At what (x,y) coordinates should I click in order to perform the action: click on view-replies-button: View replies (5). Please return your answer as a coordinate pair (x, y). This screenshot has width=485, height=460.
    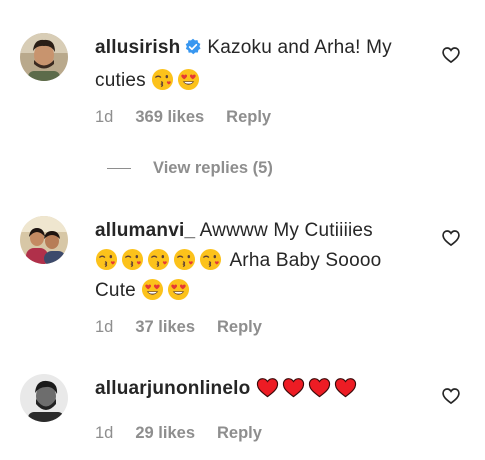
    Looking at the image, I should click on (190, 168).